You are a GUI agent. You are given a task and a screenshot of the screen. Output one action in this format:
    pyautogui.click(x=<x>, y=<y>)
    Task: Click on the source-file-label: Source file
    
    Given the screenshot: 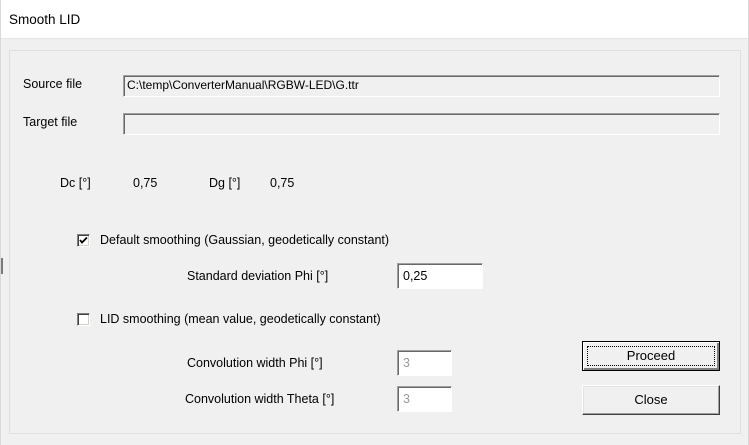 What is the action you would take?
    pyautogui.click(x=53, y=84)
    